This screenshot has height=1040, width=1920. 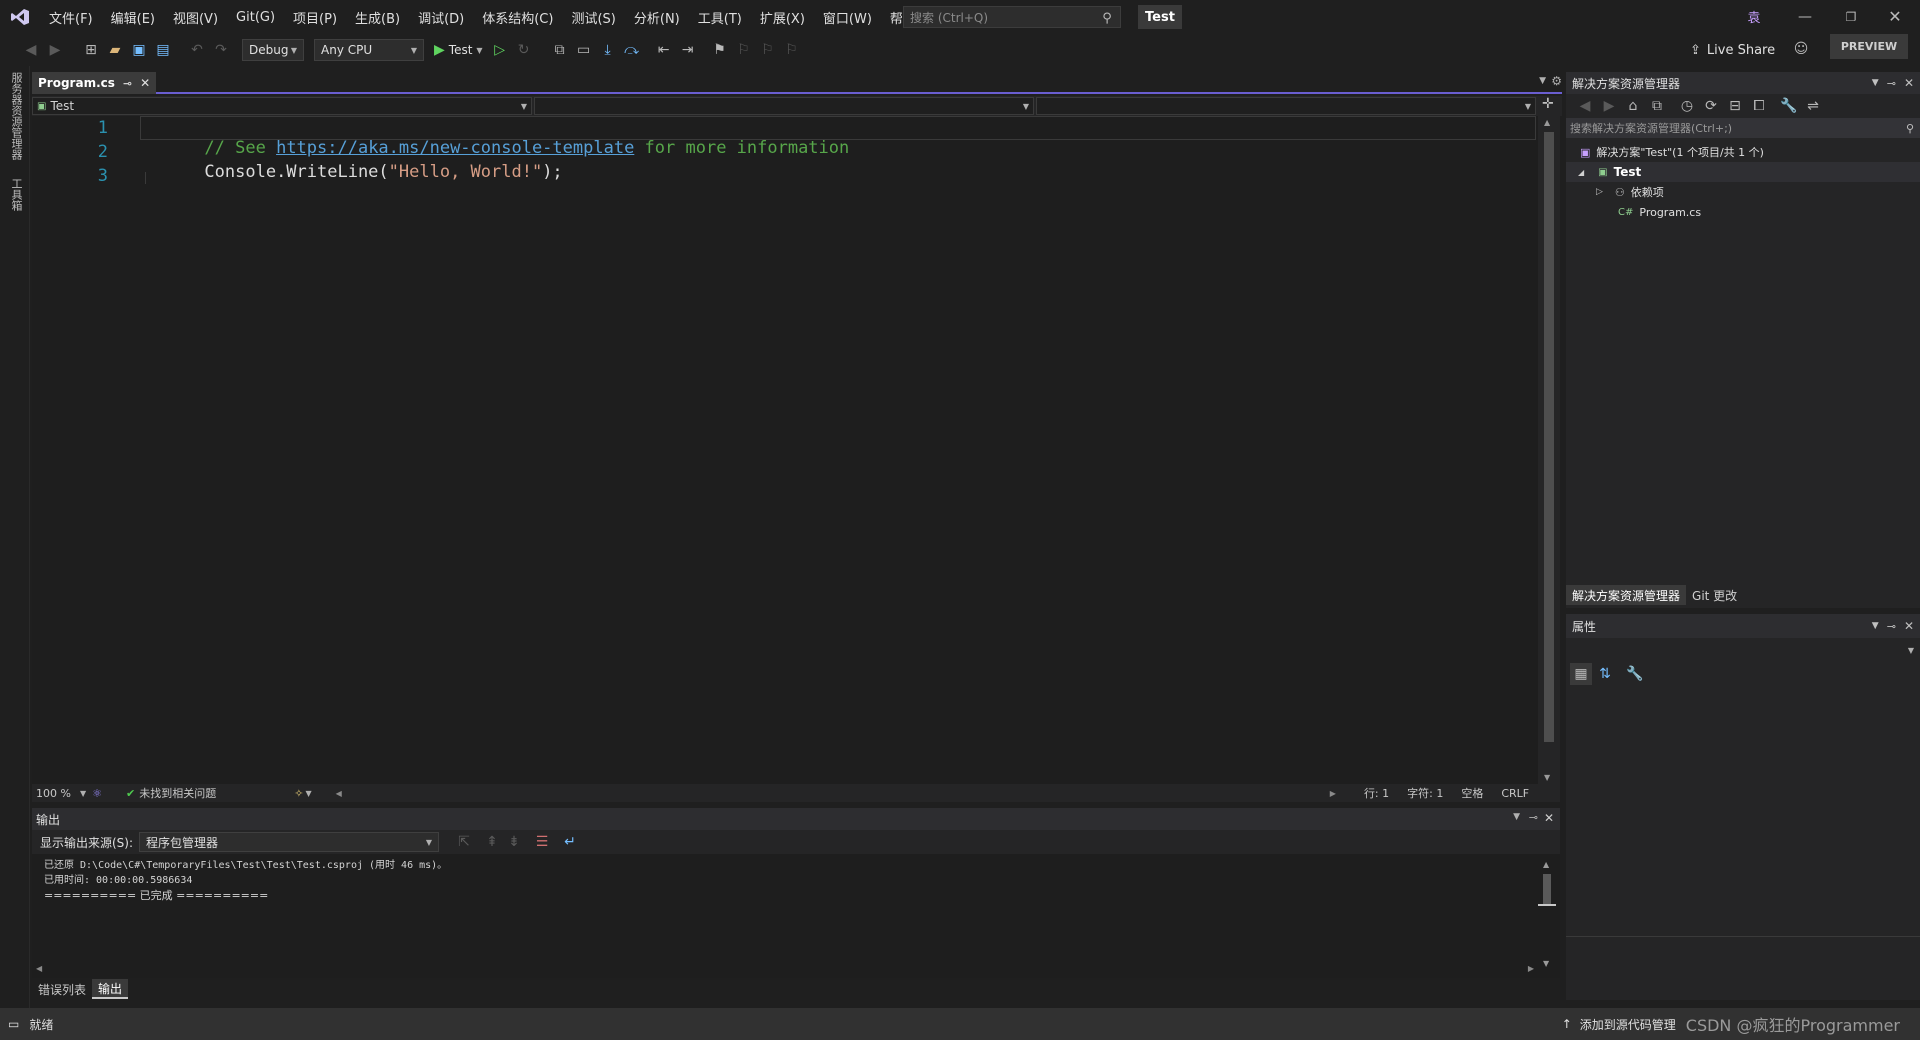 What do you see at coordinates (632, 50) in the screenshot?
I see `step-over-icon: ⤼` at bounding box center [632, 50].